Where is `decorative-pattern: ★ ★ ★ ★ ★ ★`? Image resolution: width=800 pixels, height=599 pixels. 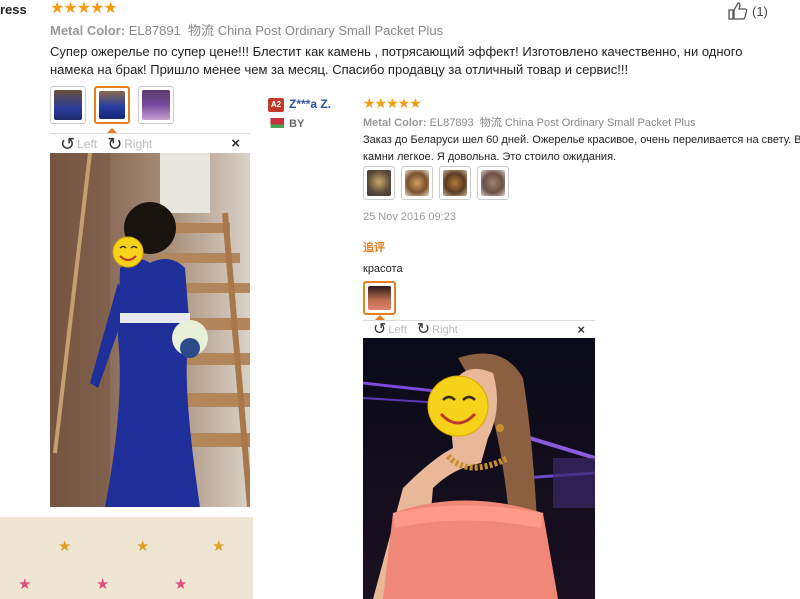
decorative-pattern: ★ ★ ★ ★ ★ ★ is located at coordinates (126, 558).